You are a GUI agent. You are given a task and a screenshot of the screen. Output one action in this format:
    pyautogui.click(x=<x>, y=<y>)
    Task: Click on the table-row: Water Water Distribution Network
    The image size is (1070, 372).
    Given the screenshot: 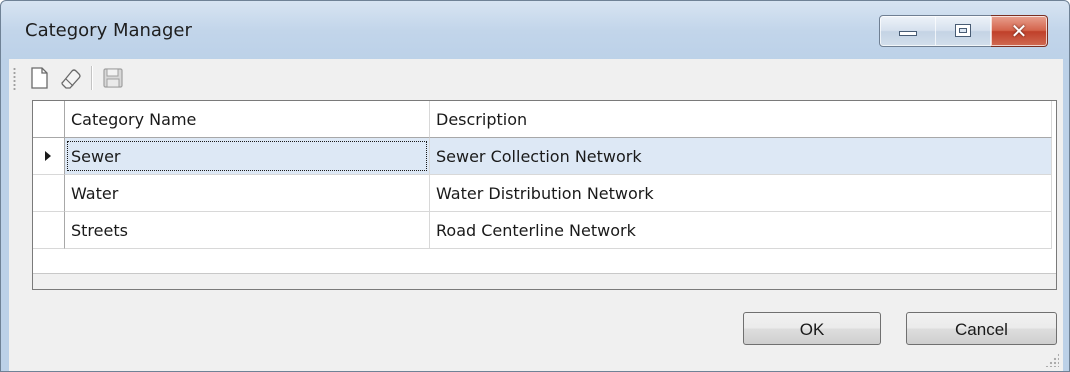 What is the action you would take?
    pyautogui.click(x=544, y=193)
    